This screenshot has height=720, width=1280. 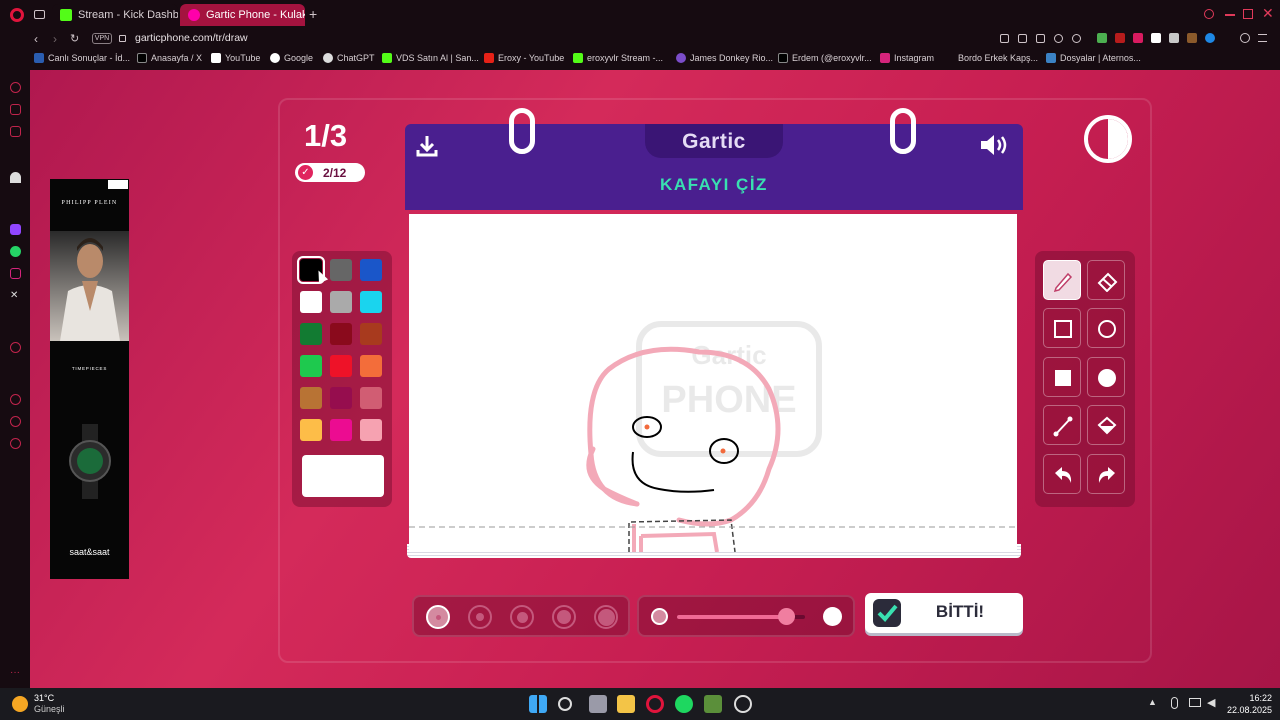 I want to click on fill-bucket-tool, so click(x=1106, y=425).